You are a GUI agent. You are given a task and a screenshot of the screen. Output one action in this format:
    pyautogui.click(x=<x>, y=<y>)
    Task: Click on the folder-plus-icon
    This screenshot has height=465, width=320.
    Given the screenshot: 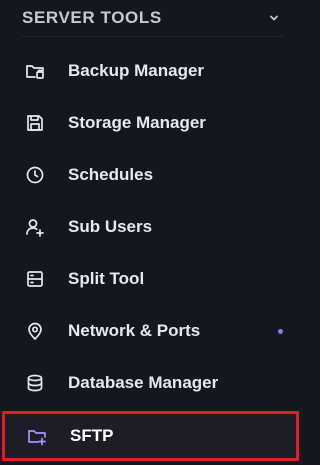 What is the action you would take?
    pyautogui.click(x=37, y=436)
    